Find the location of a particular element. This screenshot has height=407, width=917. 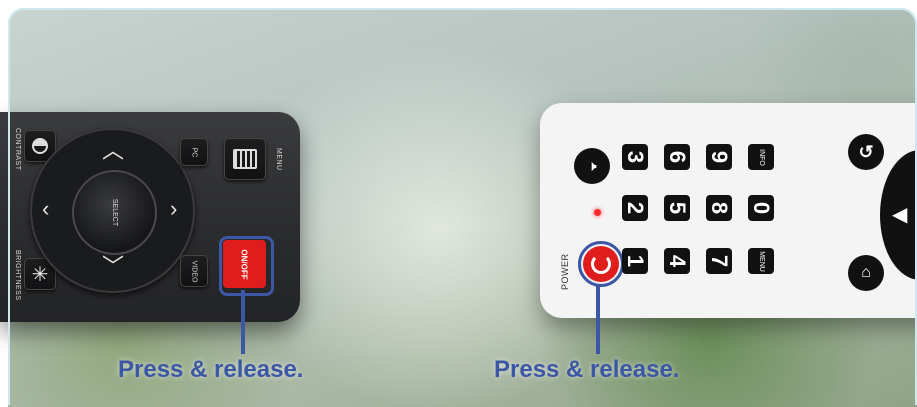

back-icon: ↺ is located at coordinates (866, 151).